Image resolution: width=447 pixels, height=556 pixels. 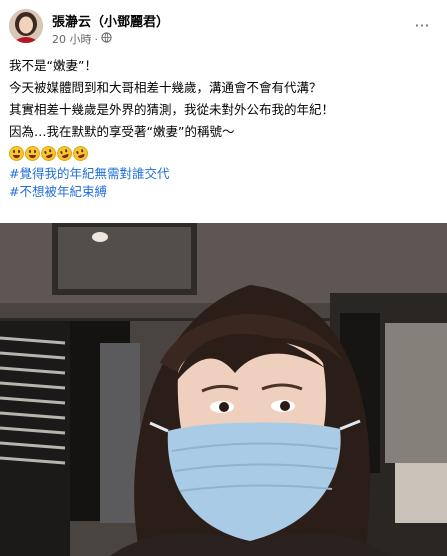 I want to click on post-line-2: 今天被媒體問到和大哥相差十幾歲，溝通會不會有代溝？, so click(x=165, y=87).